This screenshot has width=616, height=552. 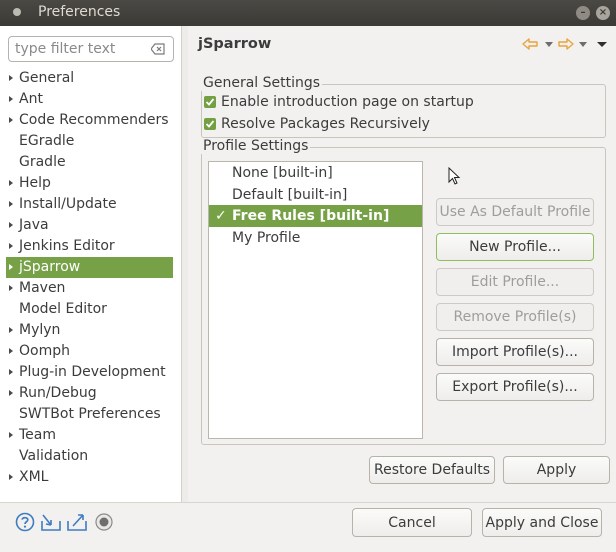 What do you see at coordinates (221, 216) in the screenshot?
I see `selected-check-icon: ✓` at bounding box center [221, 216].